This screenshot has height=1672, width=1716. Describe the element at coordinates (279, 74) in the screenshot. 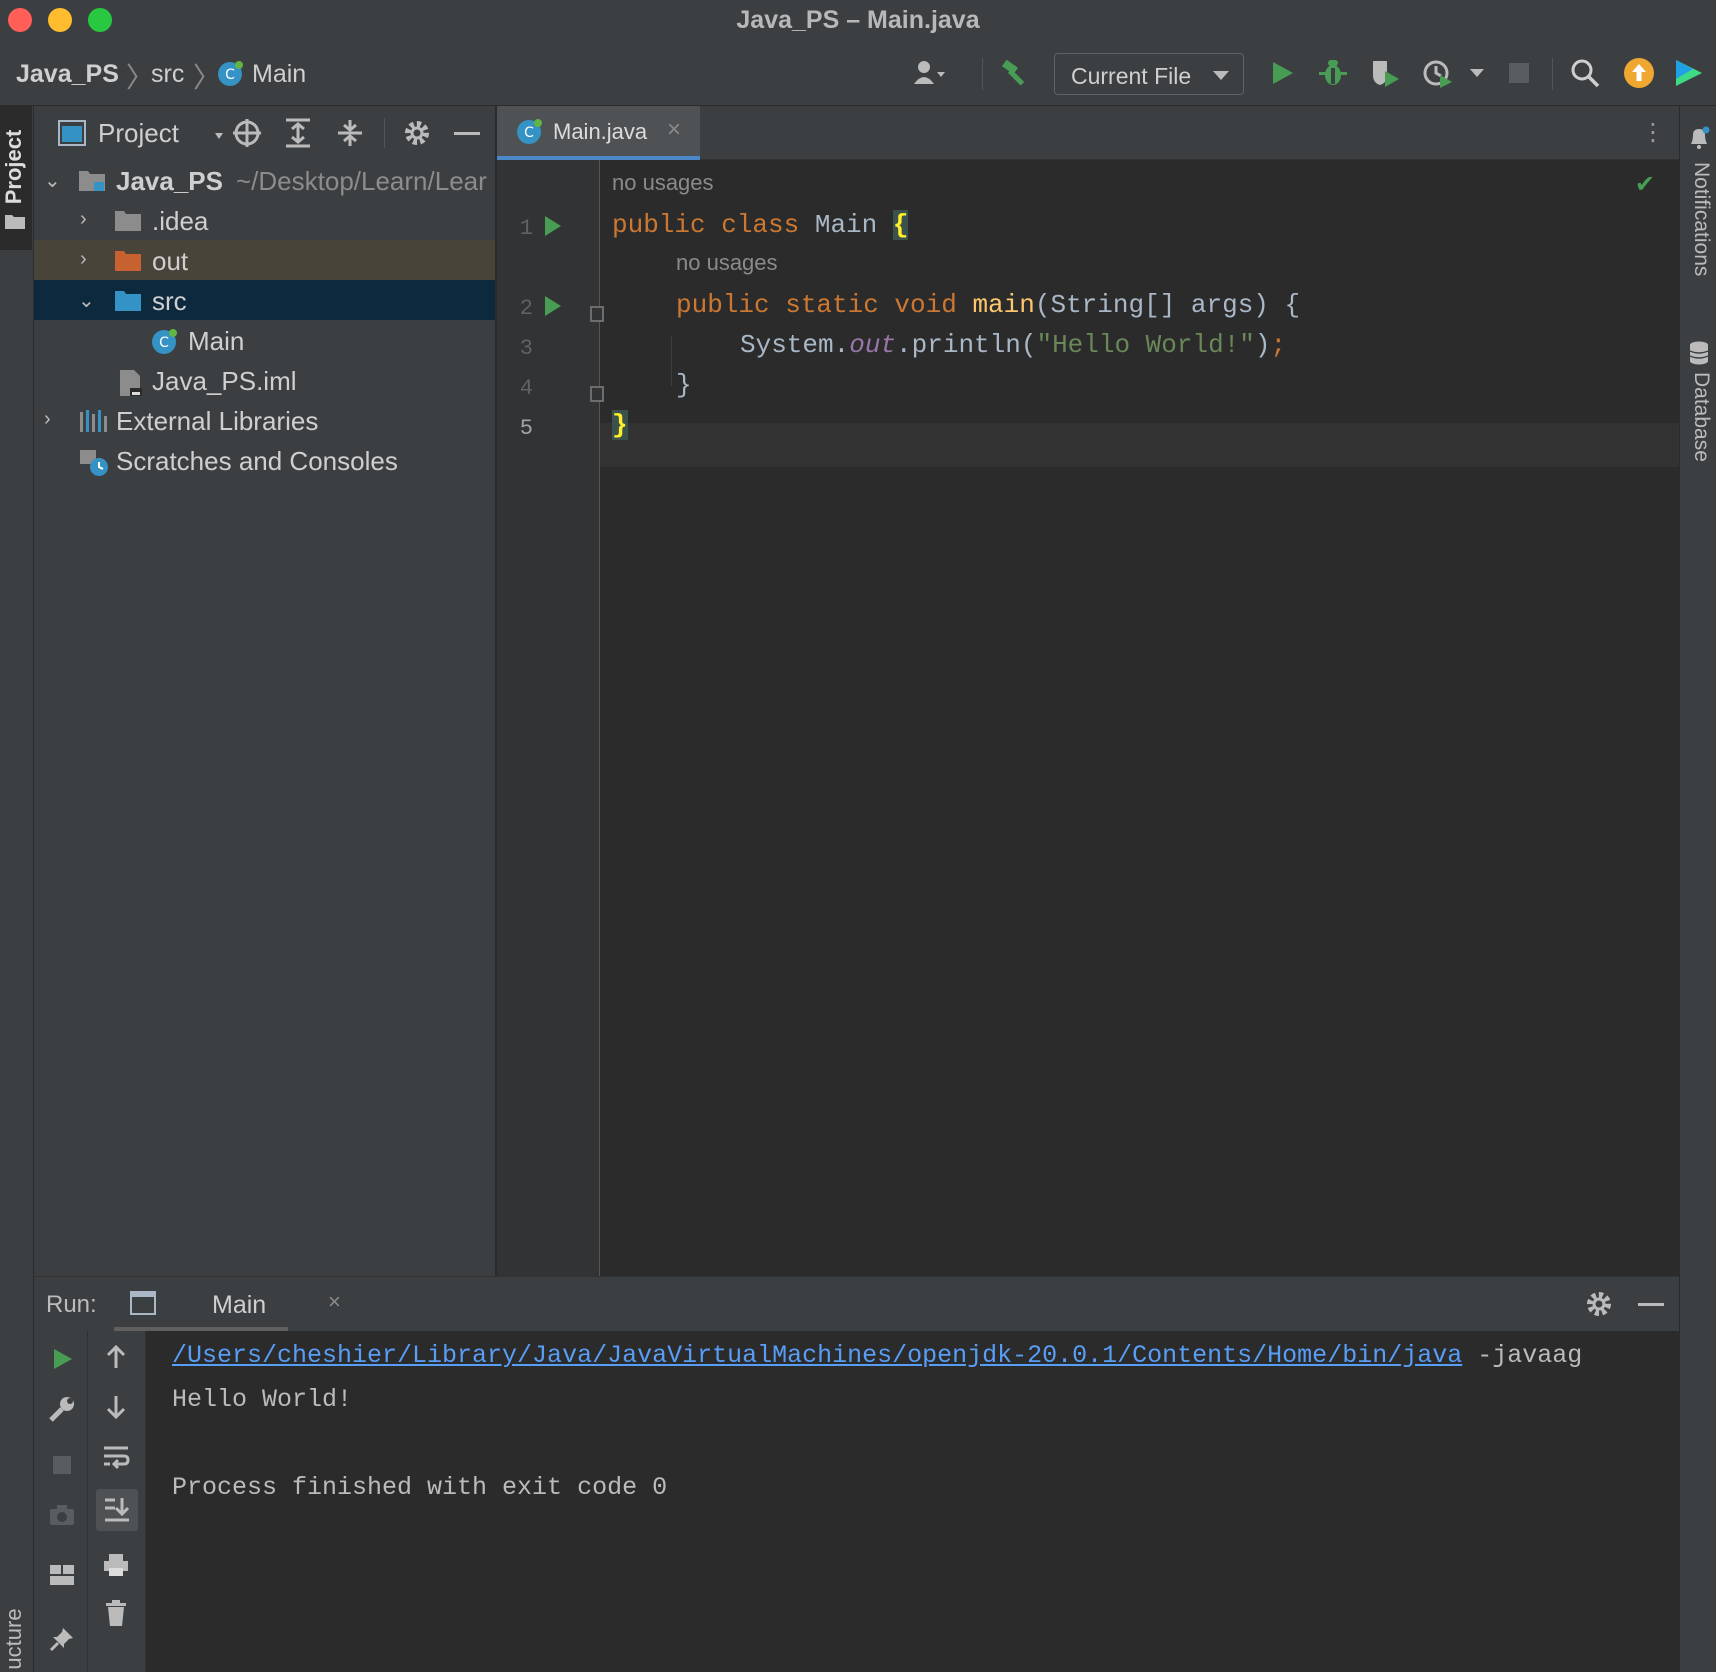

I see `breadcrumb-file: Main` at that location.